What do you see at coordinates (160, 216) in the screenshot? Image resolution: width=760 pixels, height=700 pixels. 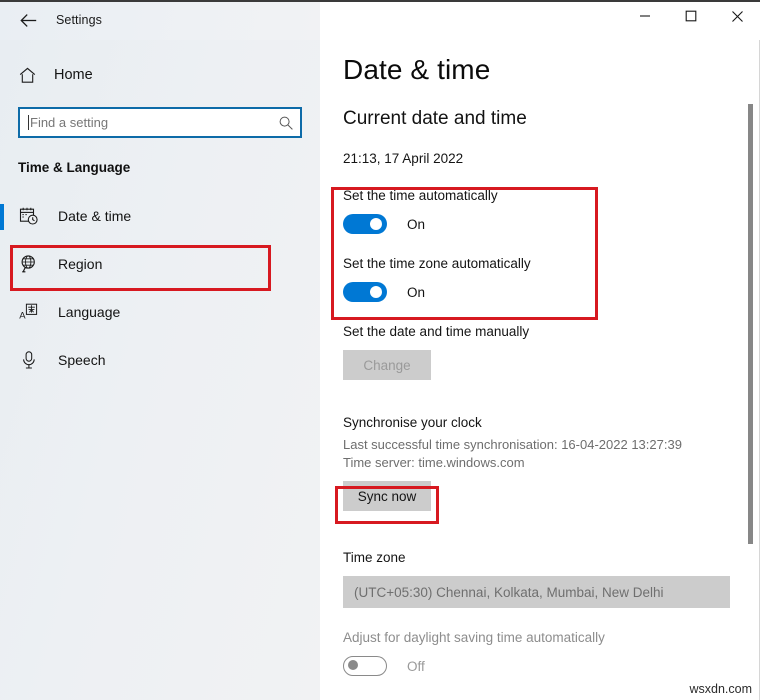 I see `sidebar-item-date-time: Date & time` at bounding box center [160, 216].